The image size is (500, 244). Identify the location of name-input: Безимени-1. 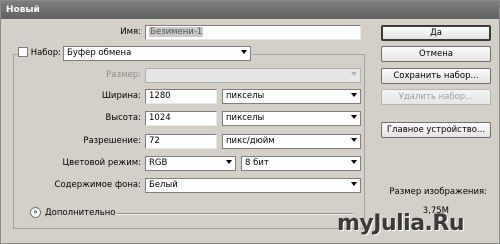
(253, 32).